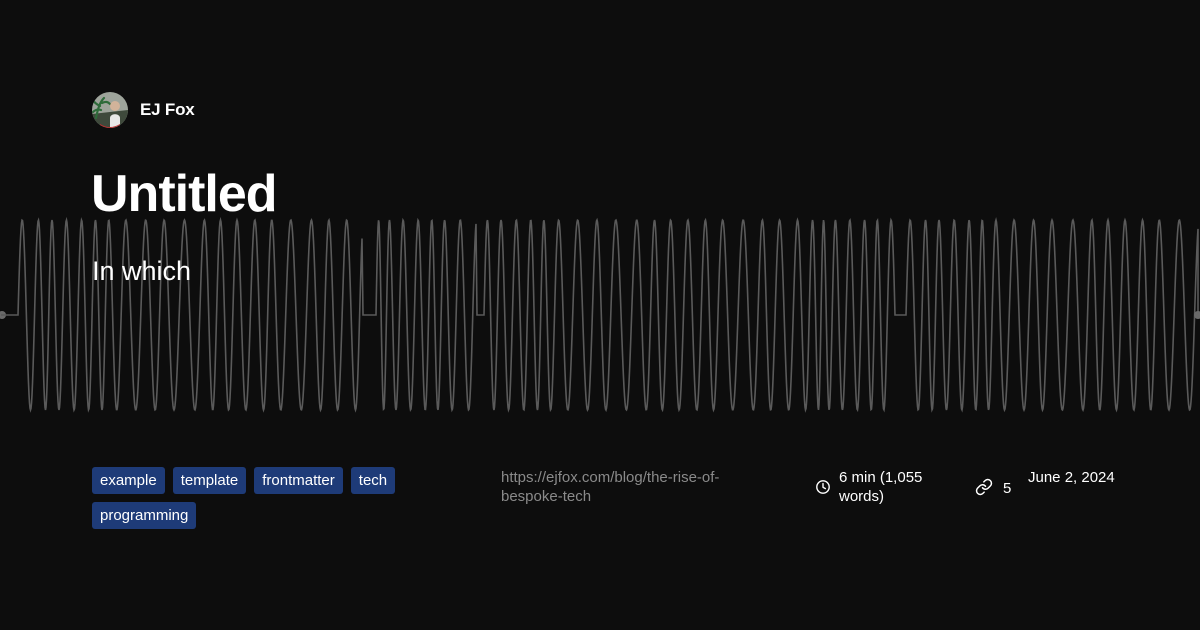 Image resolution: width=1200 pixels, height=630 pixels. I want to click on tag-tech: tech, so click(373, 480).